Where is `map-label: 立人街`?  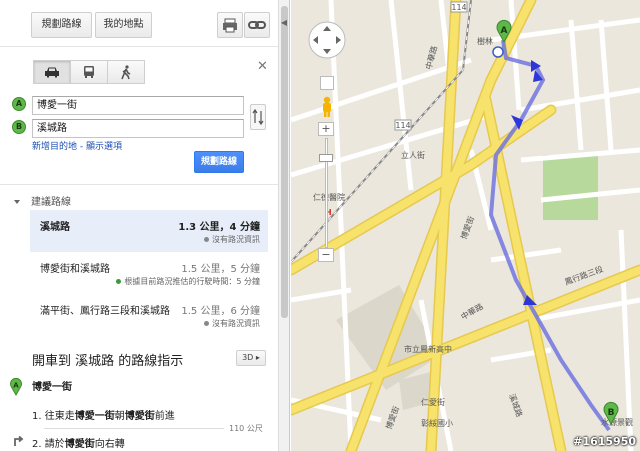 map-label: 立人街 is located at coordinates (413, 155).